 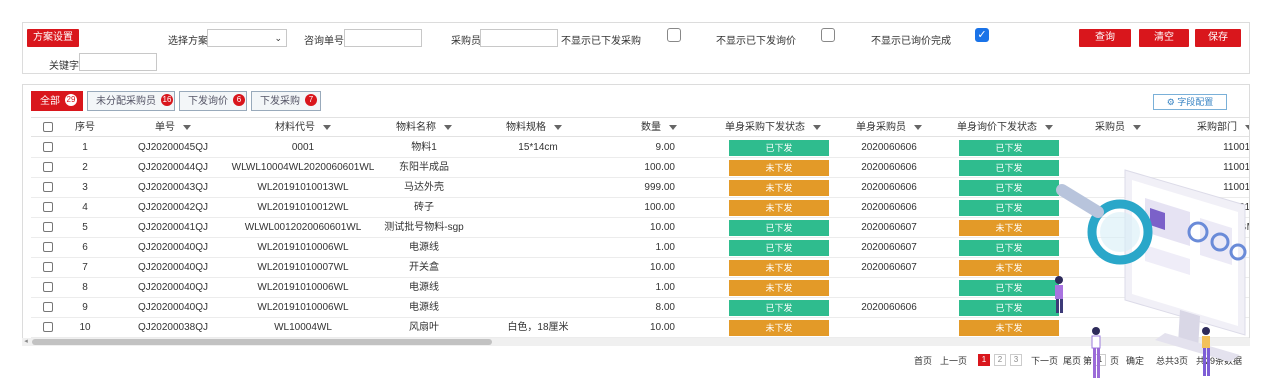 I want to click on col-purchase-status: 单身采购下发状态, so click(x=773, y=128).